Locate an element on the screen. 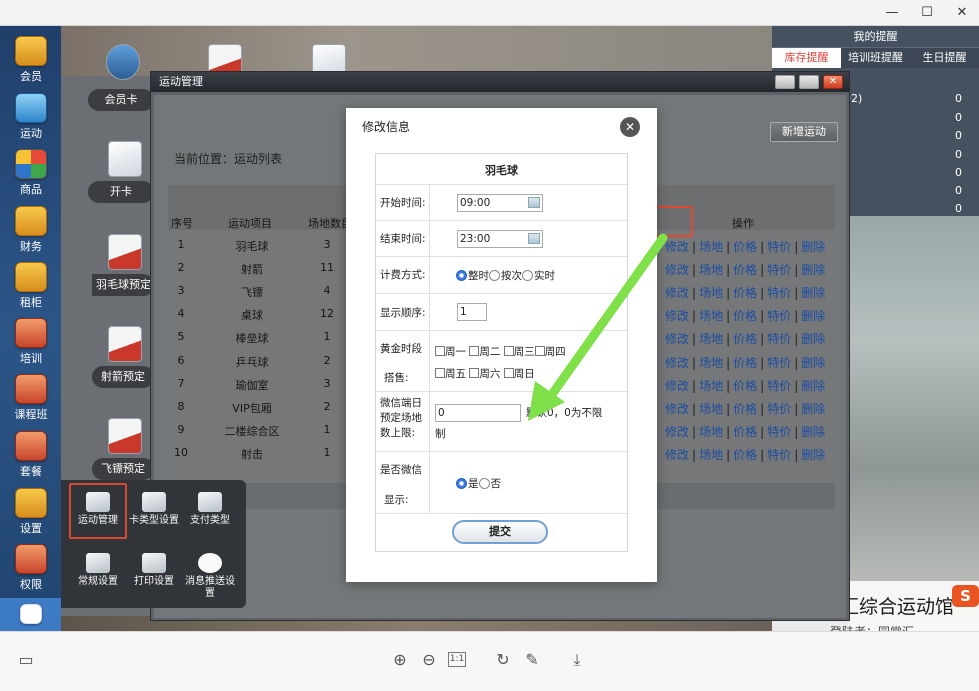 The height and width of the screenshot is (691, 979). edit-pencil-icon: ✎ is located at coordinates (532, 660).